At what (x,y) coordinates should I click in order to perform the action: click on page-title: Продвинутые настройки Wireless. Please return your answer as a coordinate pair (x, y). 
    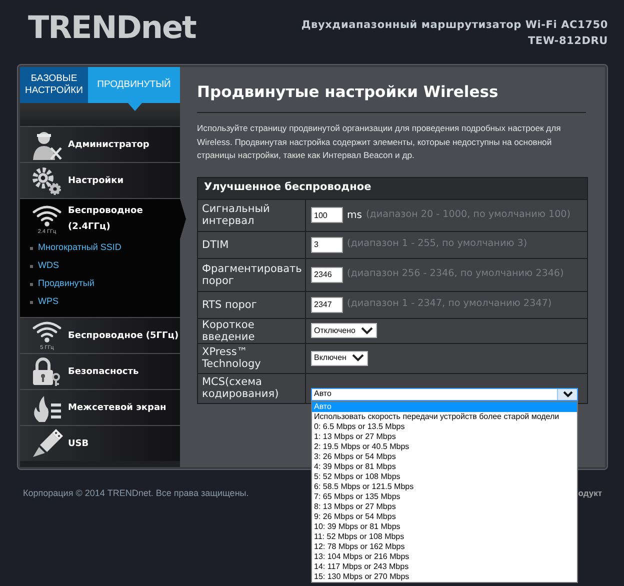
    Looking at the image, I should click on (348, 92).